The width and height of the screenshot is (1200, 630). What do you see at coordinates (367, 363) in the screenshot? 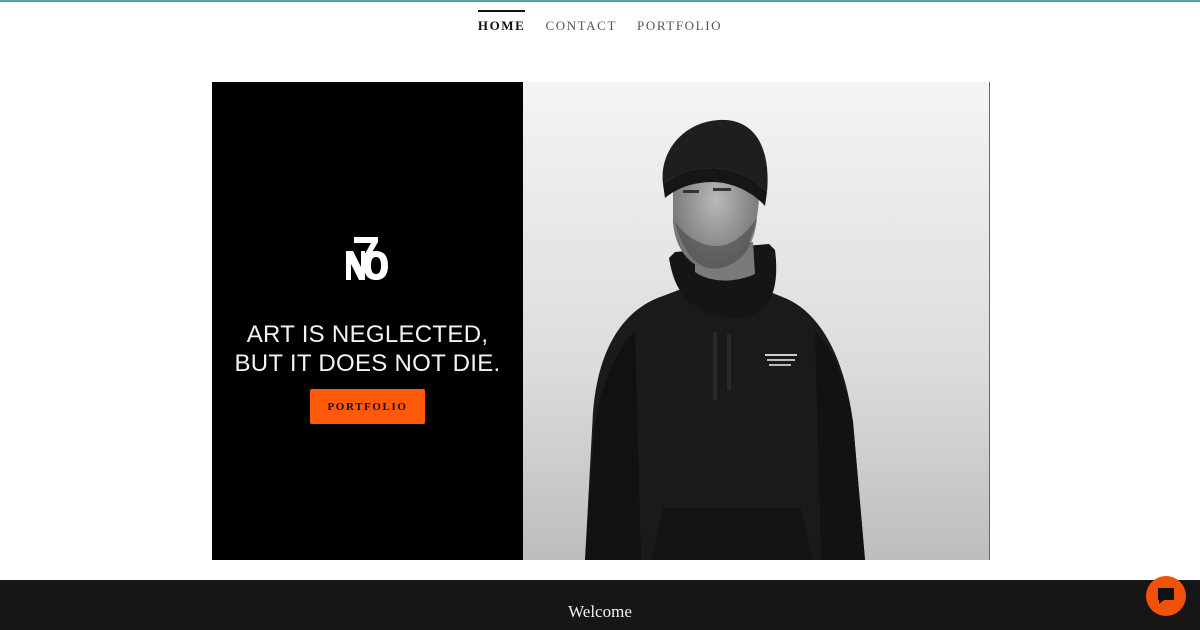
I see `headline-line-2: BUT IT DOES NOT DIE.` at bounding box center [367, 363].